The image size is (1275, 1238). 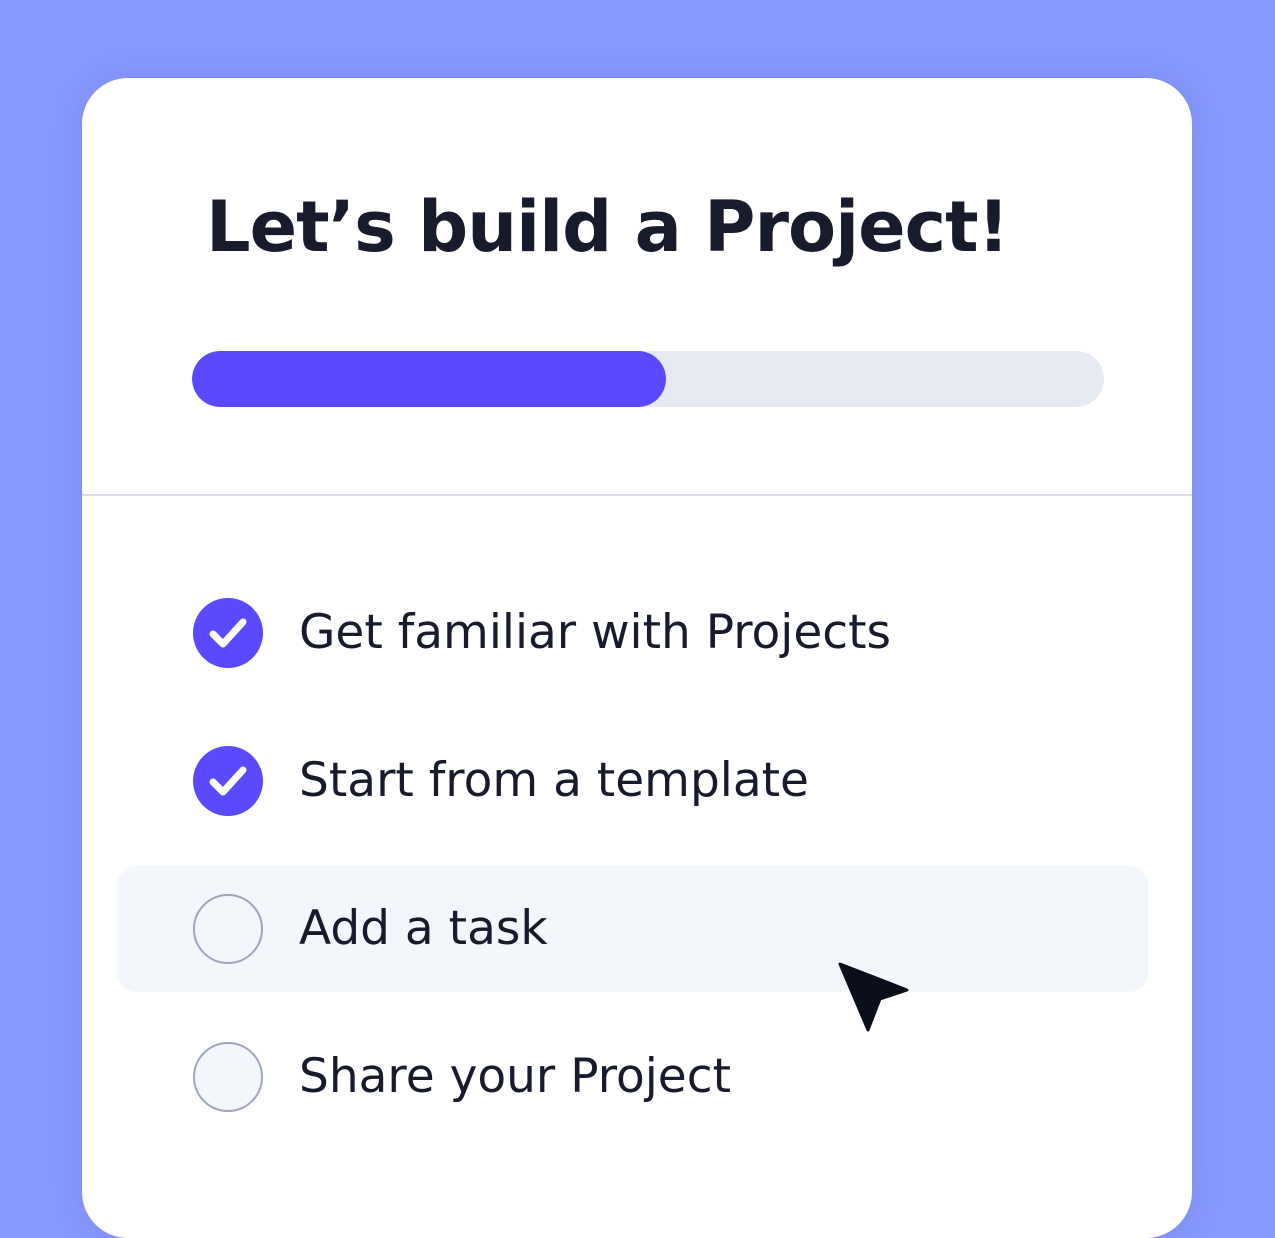 I want to click on task-item-start-template: Start from a template, so click(x=632, y=781).